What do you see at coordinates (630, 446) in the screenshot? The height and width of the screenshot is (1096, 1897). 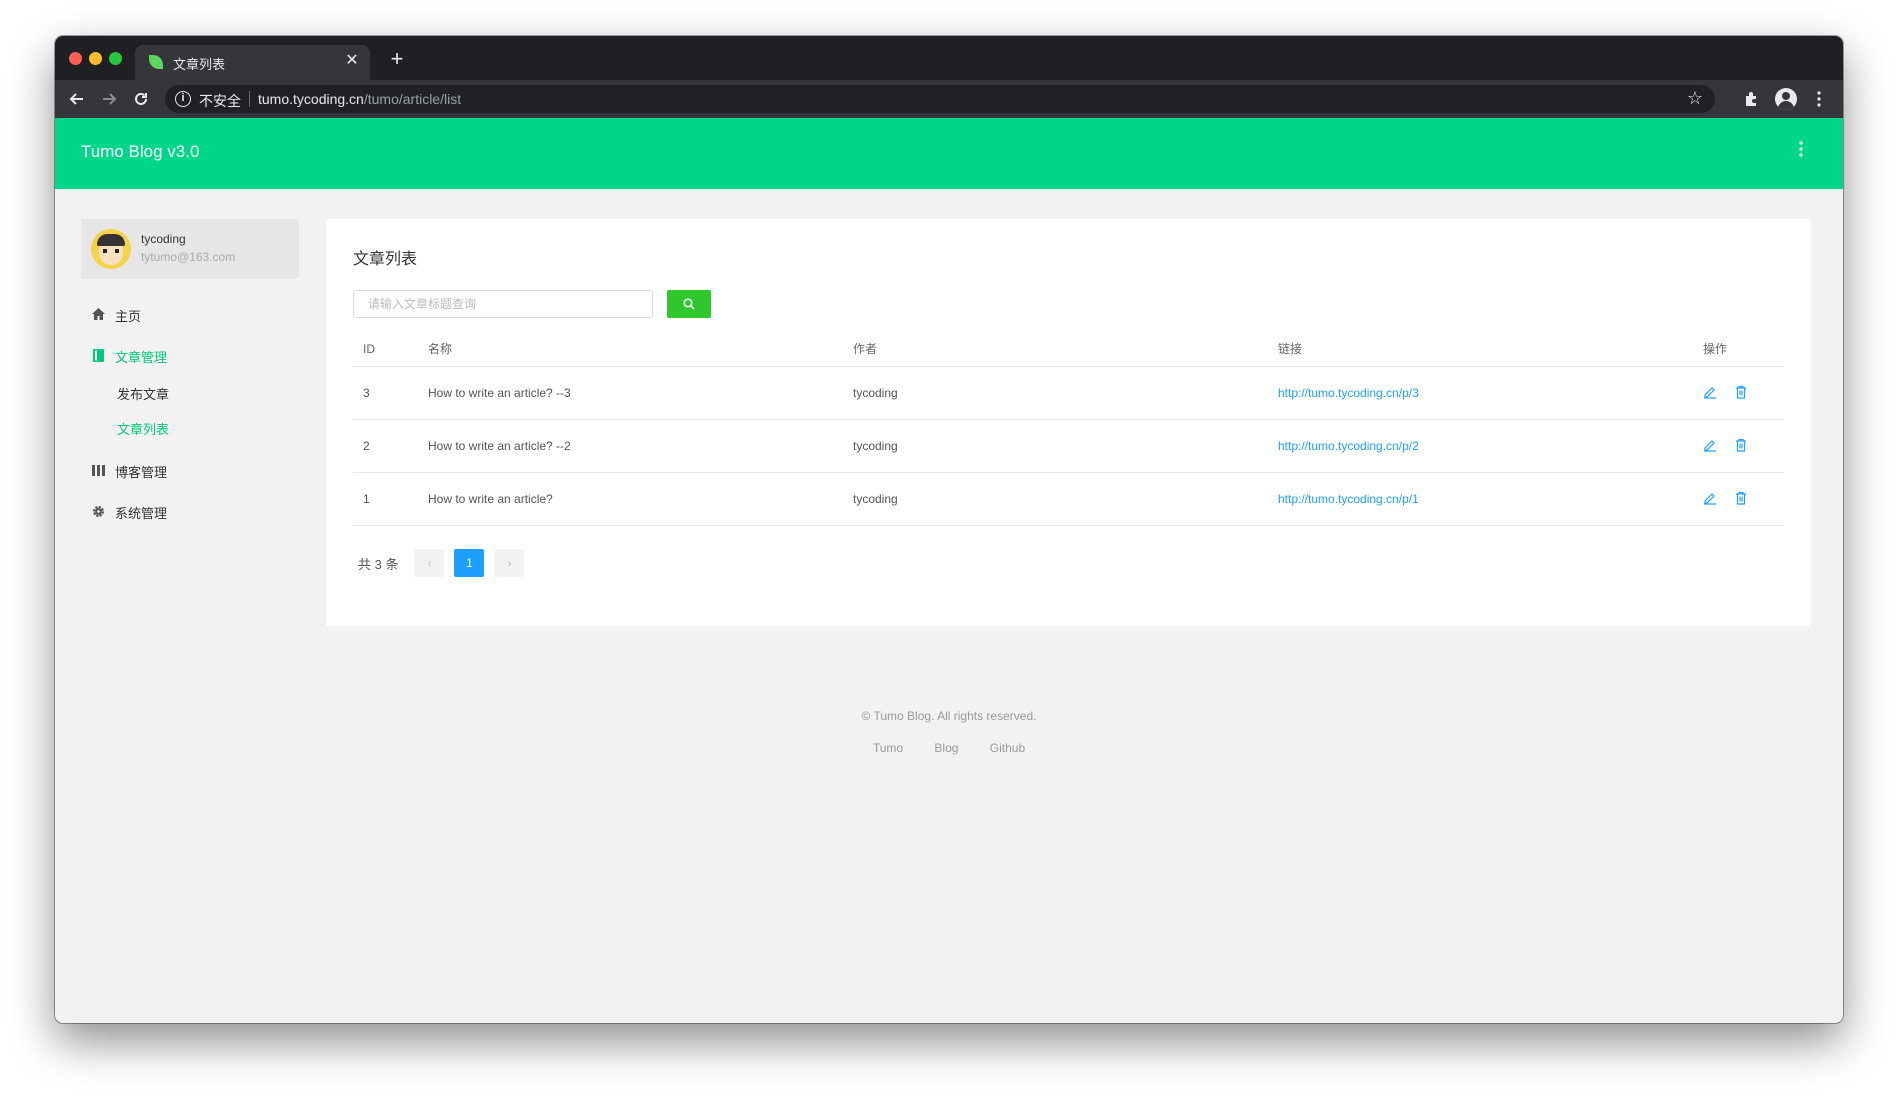 I see `cell-name: How to write an article? --2` at bounding box center [630, 446].